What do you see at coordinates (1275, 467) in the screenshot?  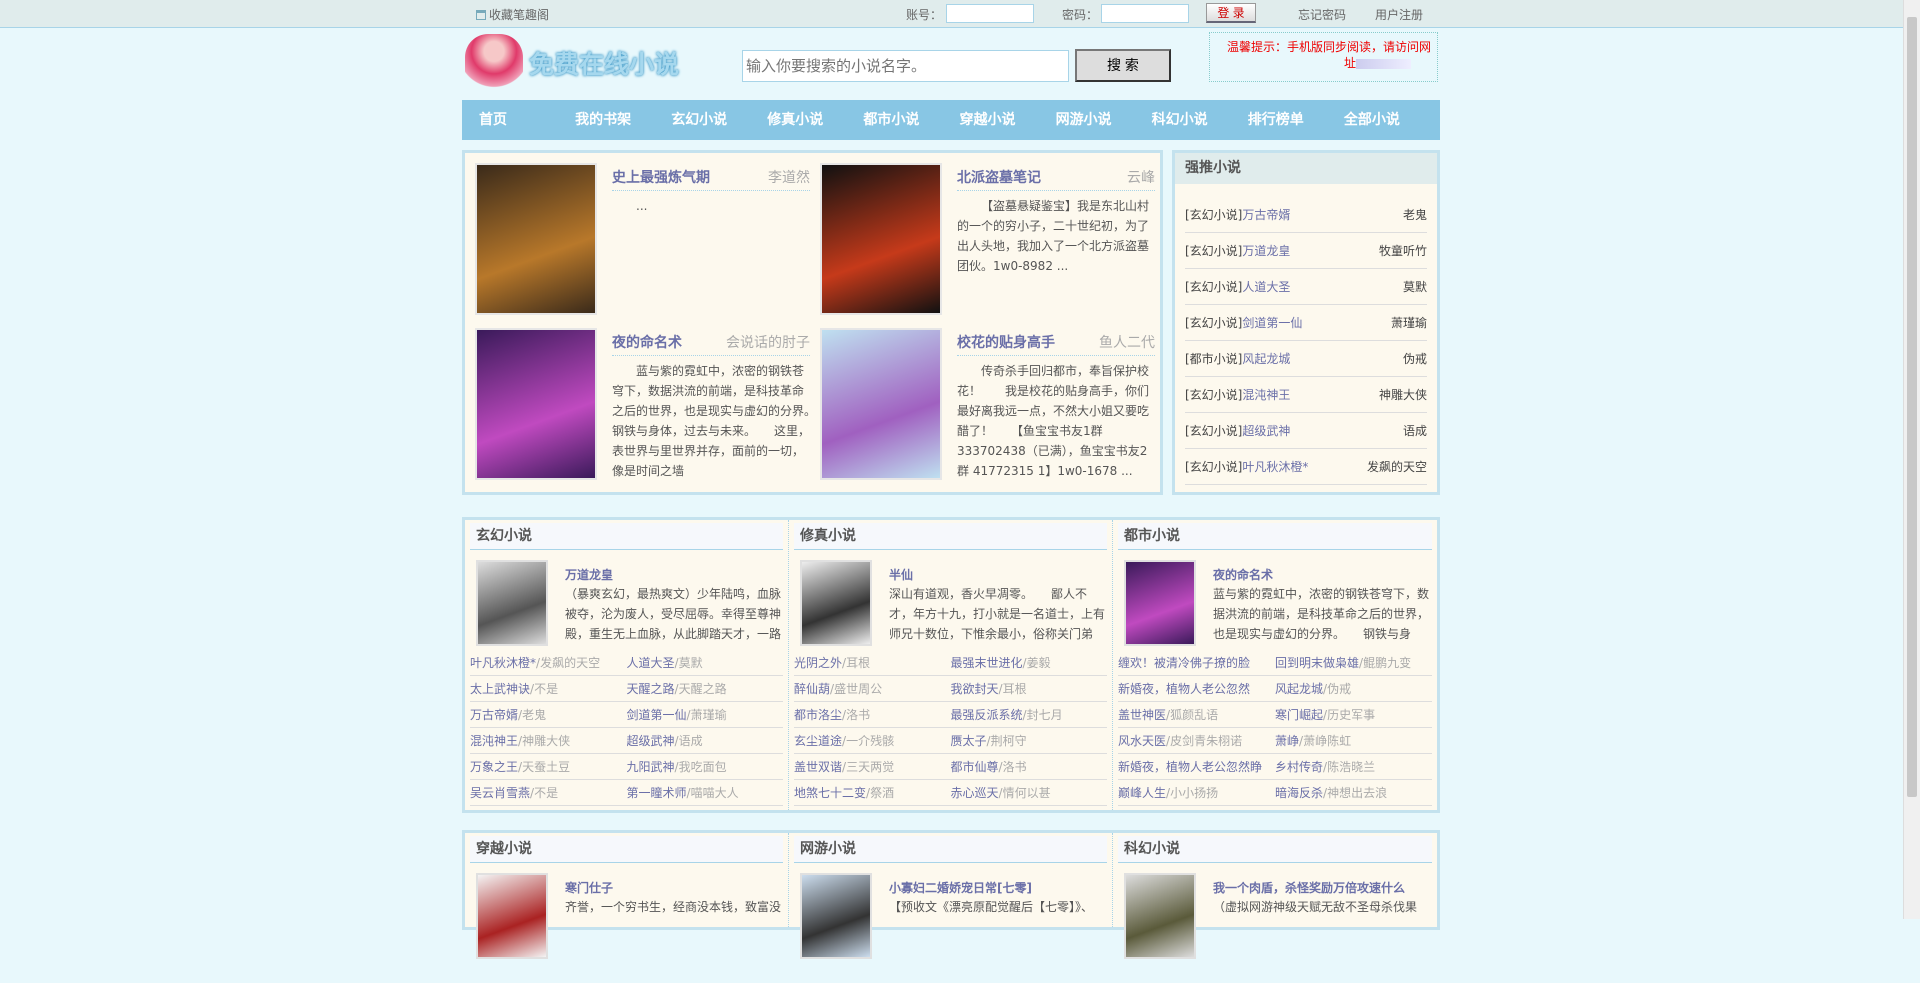 I see `book-link: 叶凡秋沐橙*` at bounding box center [1275, 467].